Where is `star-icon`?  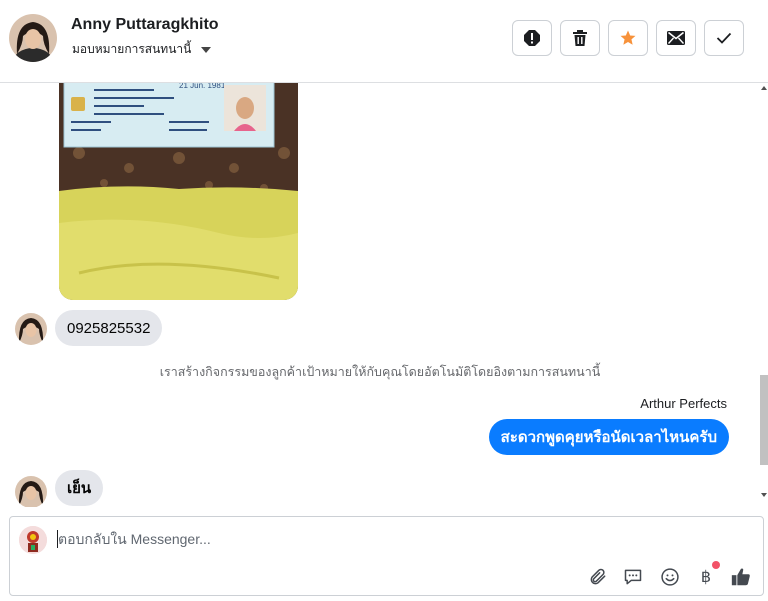
star-icon is located at coordinates (628, 37).